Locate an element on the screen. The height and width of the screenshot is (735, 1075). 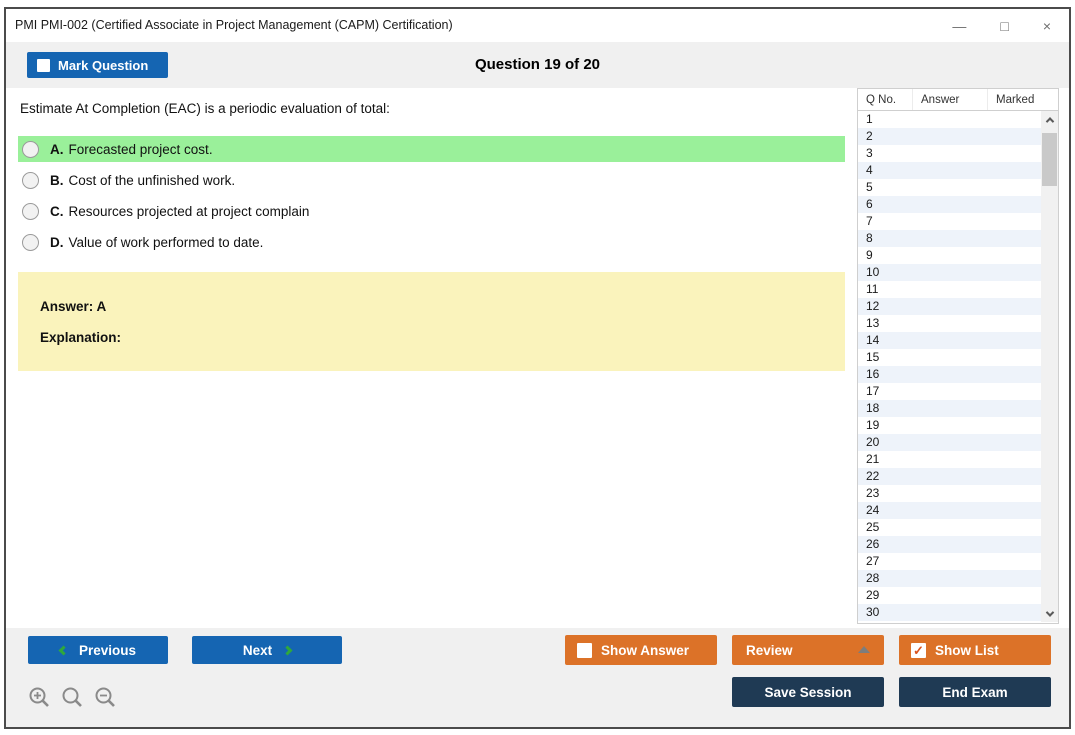
save-session-label: Save Session is located at coordinates (808, 692).